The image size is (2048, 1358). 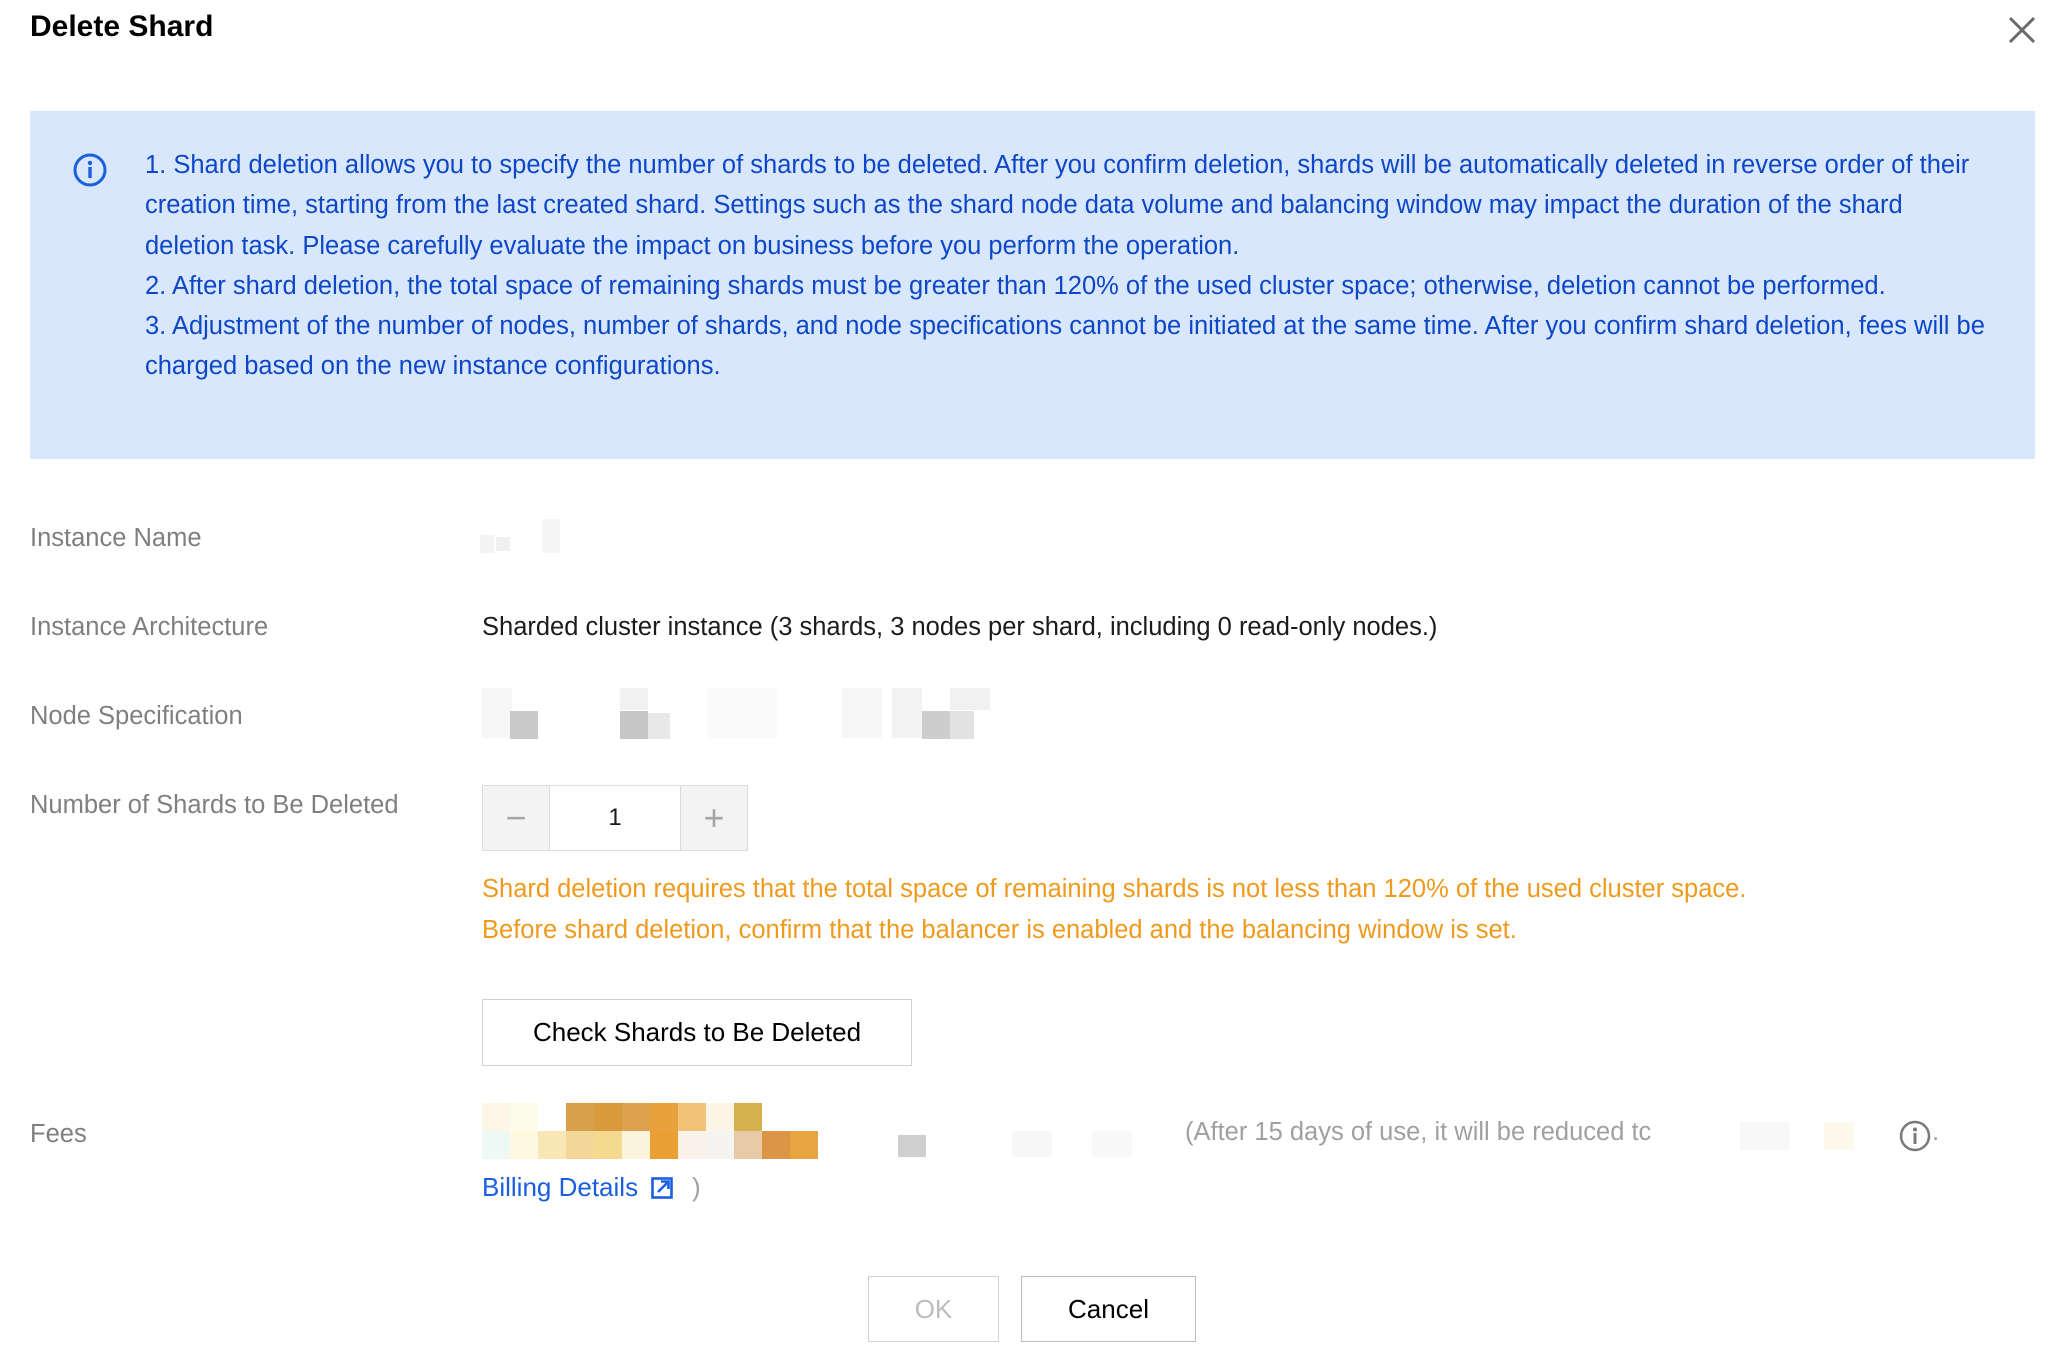 What do you see at coordinates (697, 1032) in the screenshot?
I see `check-shards-button: Check Shards to Be Deleted` at bounding box center [697, 1032].